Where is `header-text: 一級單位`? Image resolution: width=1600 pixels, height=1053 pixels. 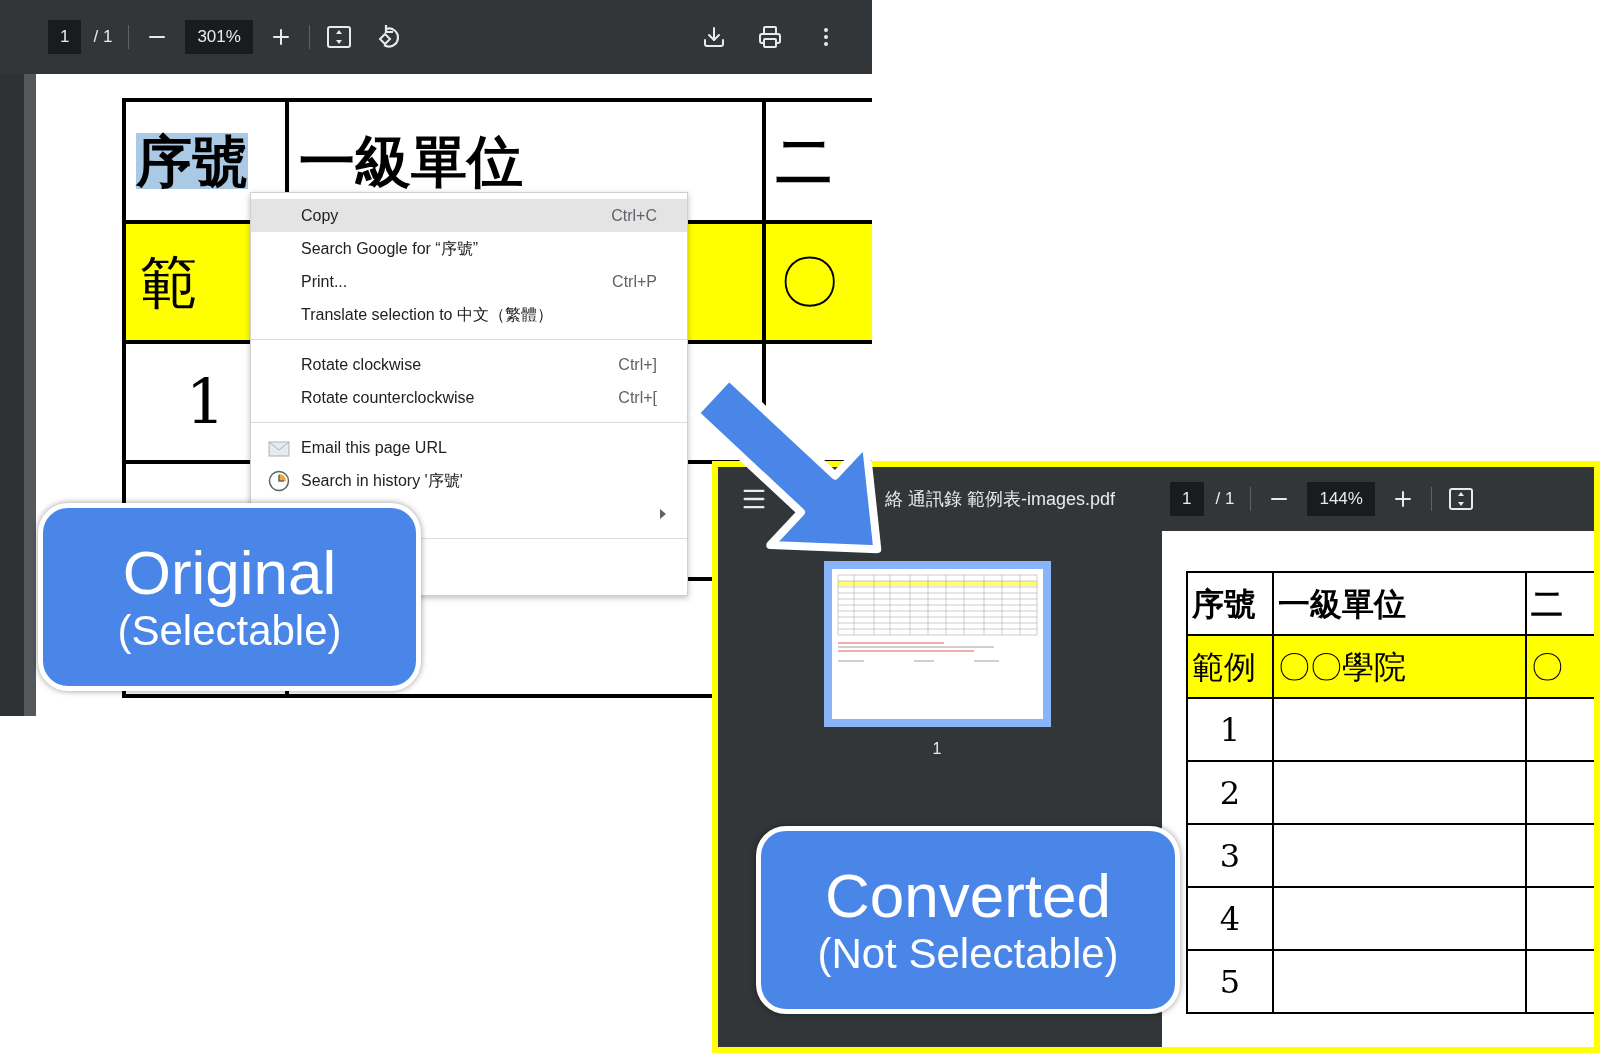 header-text: 一級單位 is located at coordinates (411, 161).